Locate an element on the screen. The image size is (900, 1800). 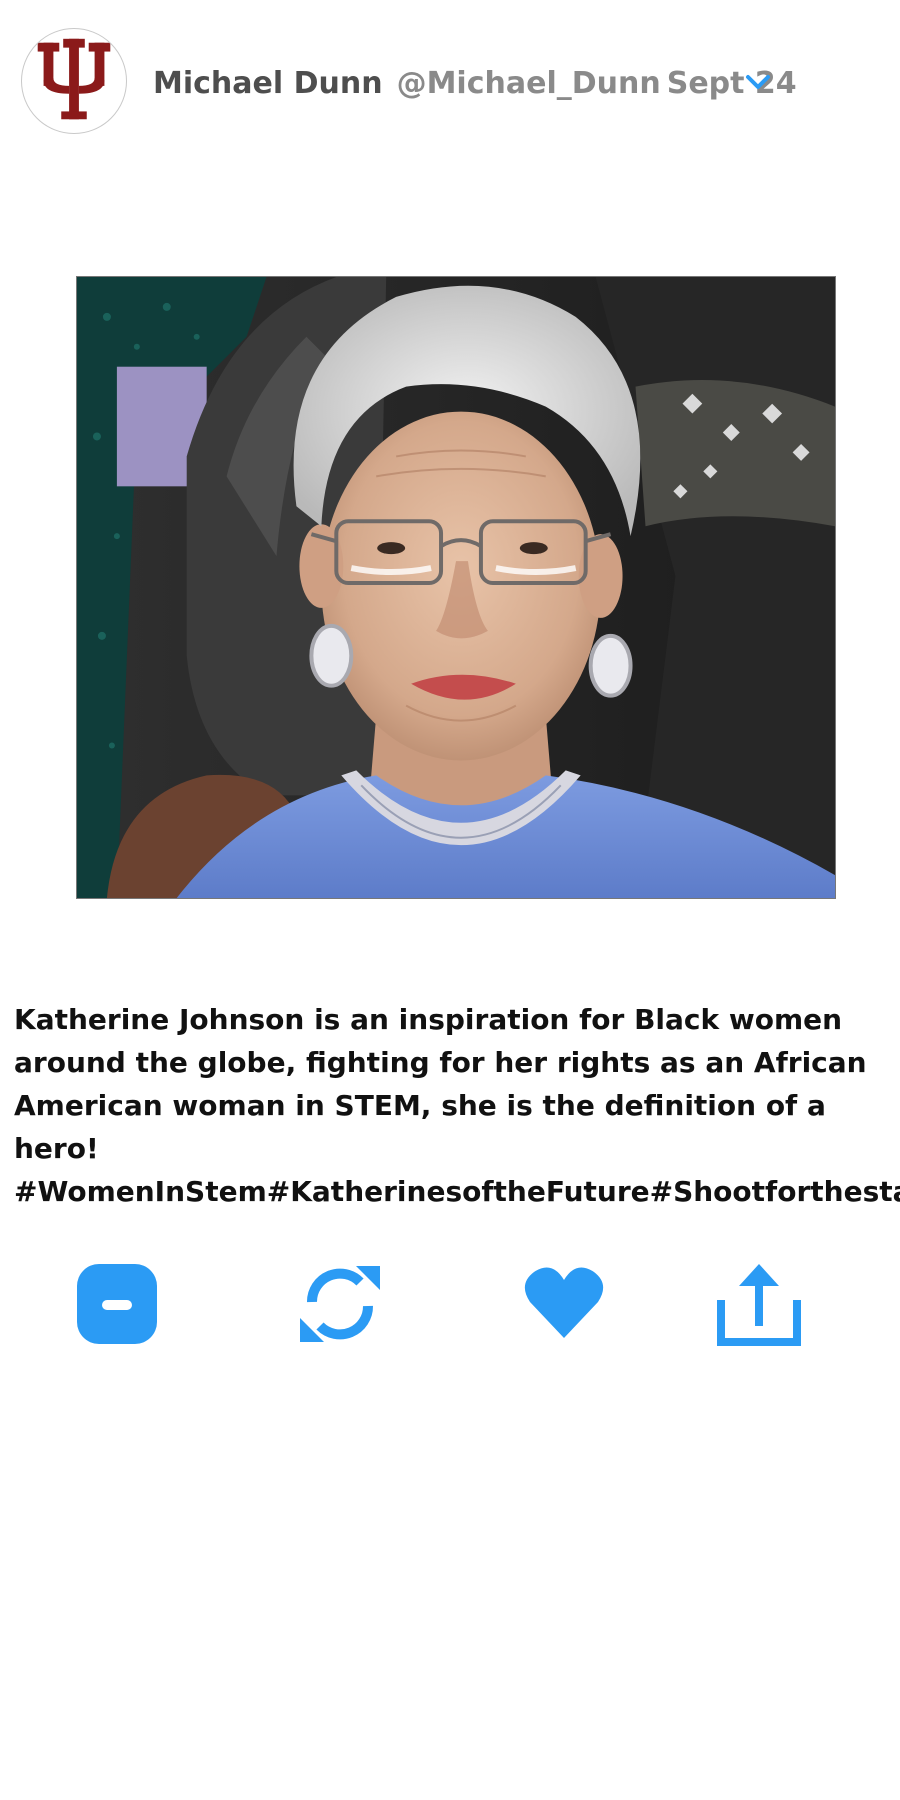
reply-icon is located at coordinates (117, 1304).